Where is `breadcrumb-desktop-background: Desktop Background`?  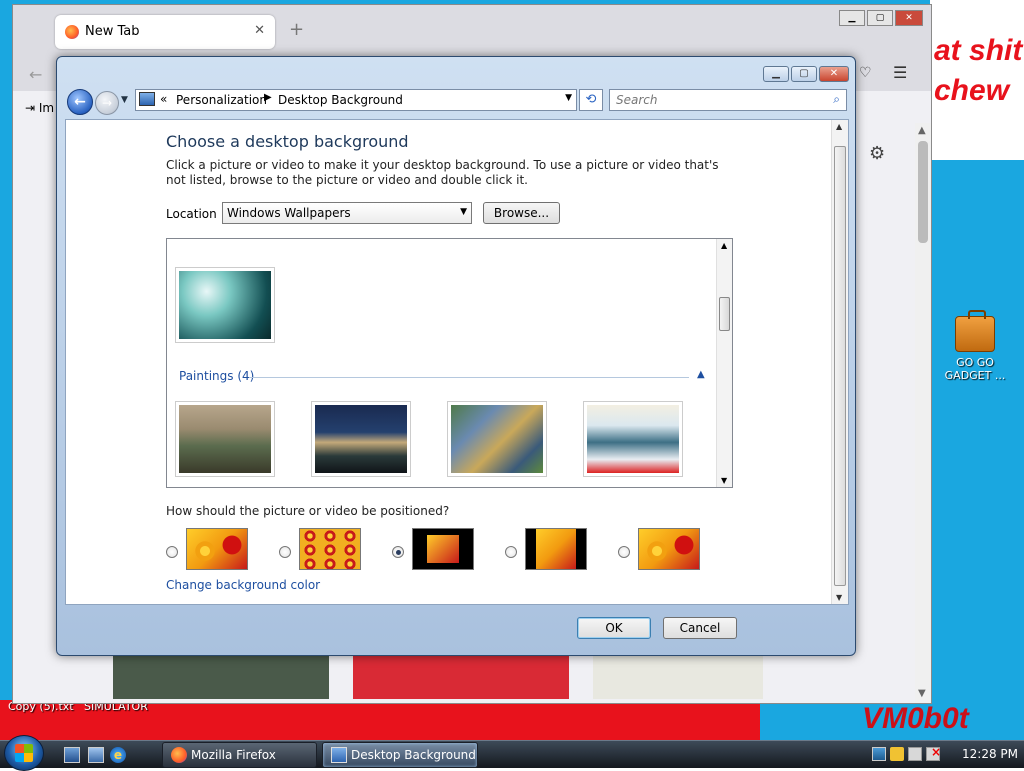 breadcrumb-desktop-background: Desktop Background is located at coordinates (340, 100).